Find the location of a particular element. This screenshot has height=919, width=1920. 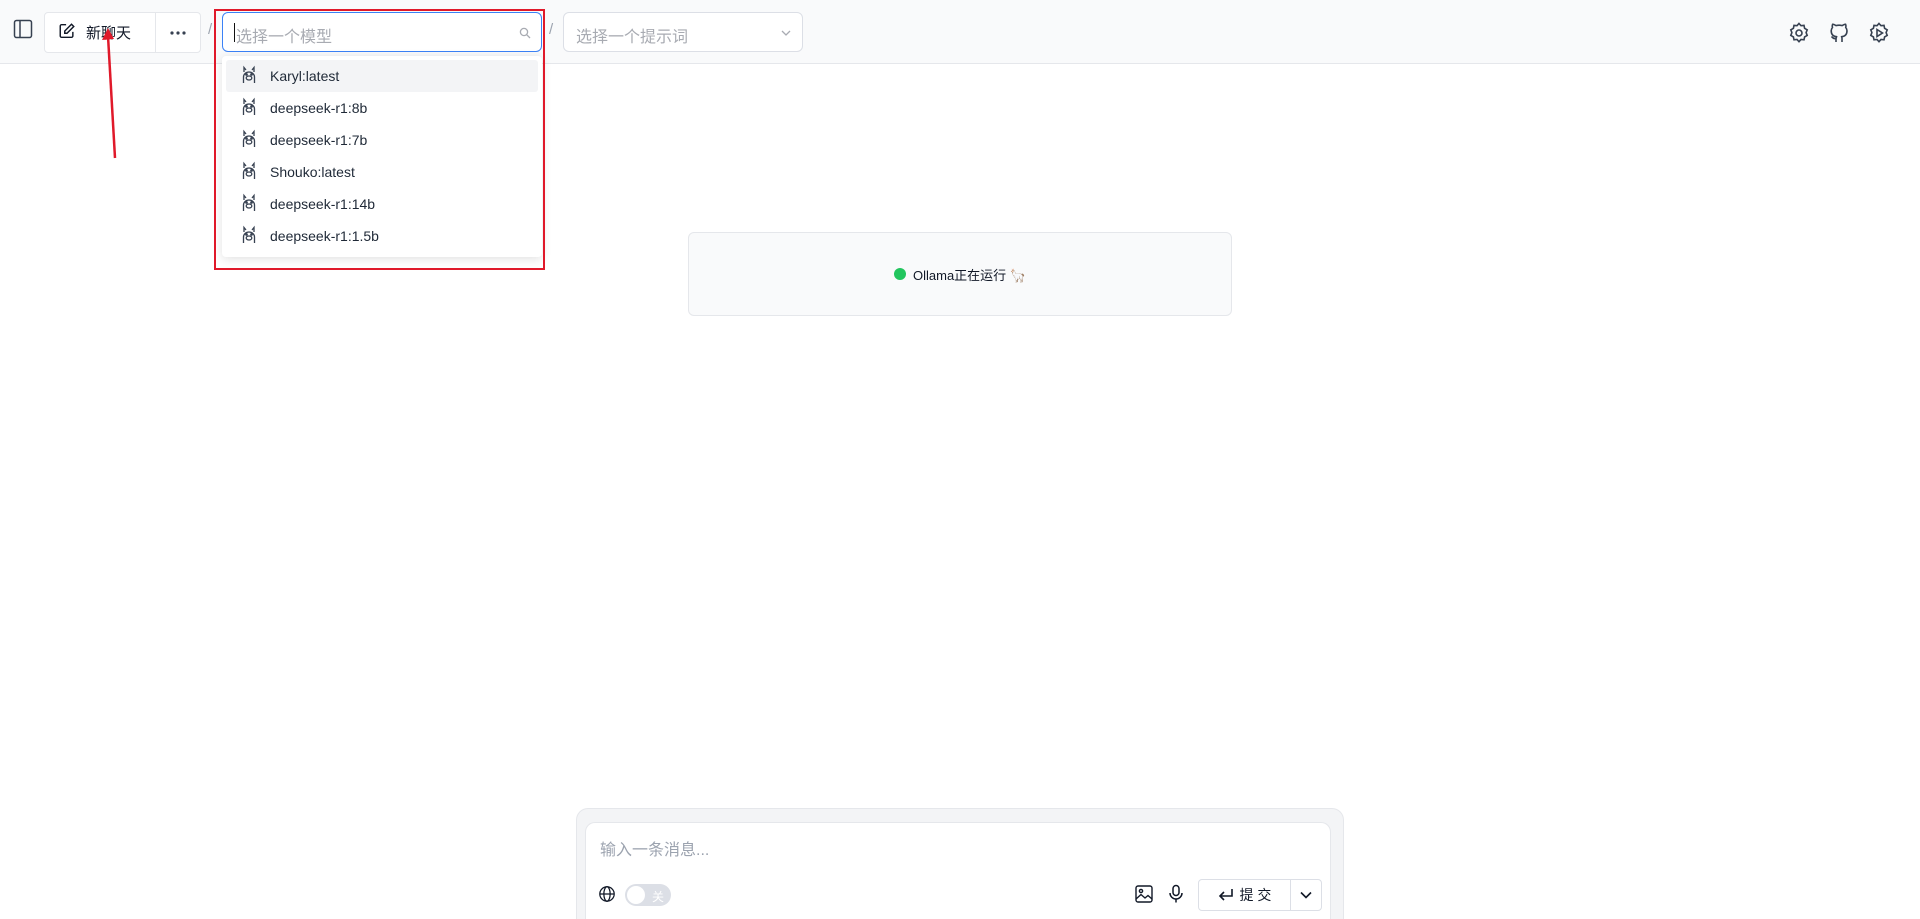

status-card: Ollama正在运行 🦙 is located at coordinates (960, 274).